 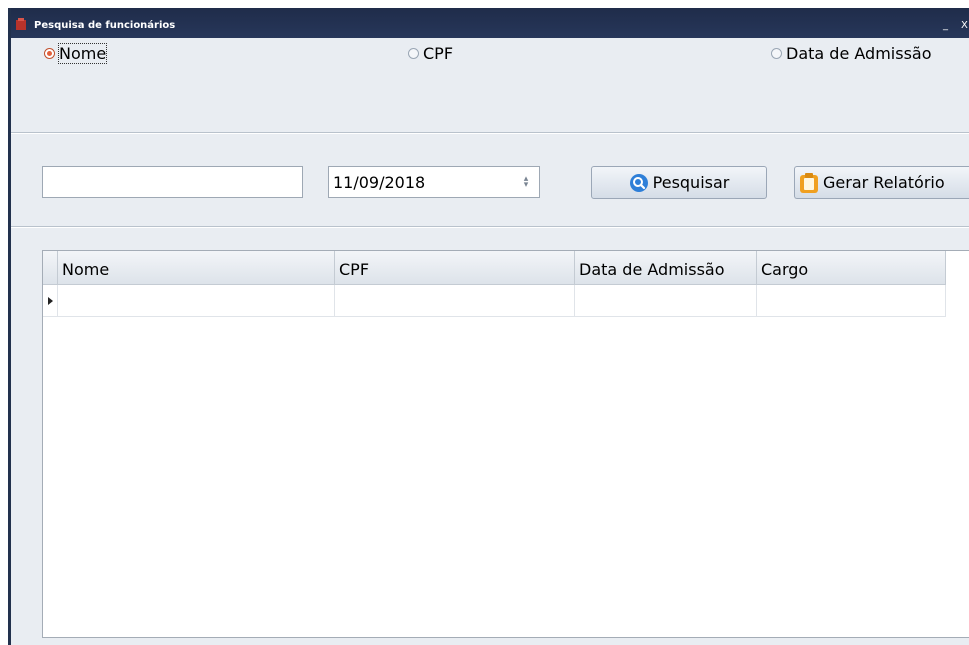 I want to click on column-header-data-admissao: Data de Admissão, so click(x=666, y=268).